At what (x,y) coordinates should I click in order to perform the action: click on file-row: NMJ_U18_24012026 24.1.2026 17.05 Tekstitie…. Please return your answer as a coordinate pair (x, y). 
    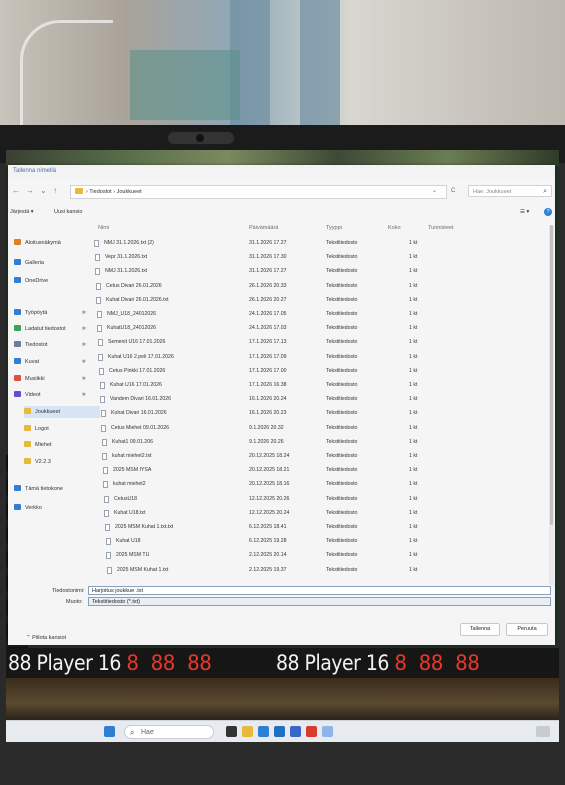
    Looking at the image, I should click on (321, 314).